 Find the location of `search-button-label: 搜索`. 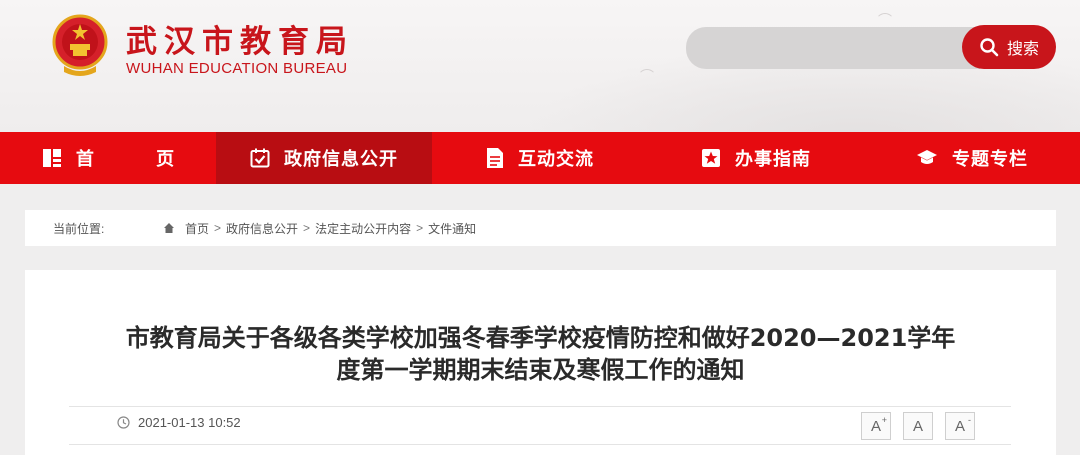

search-button-label: 搜索 is located at coordinates (1022, 48).